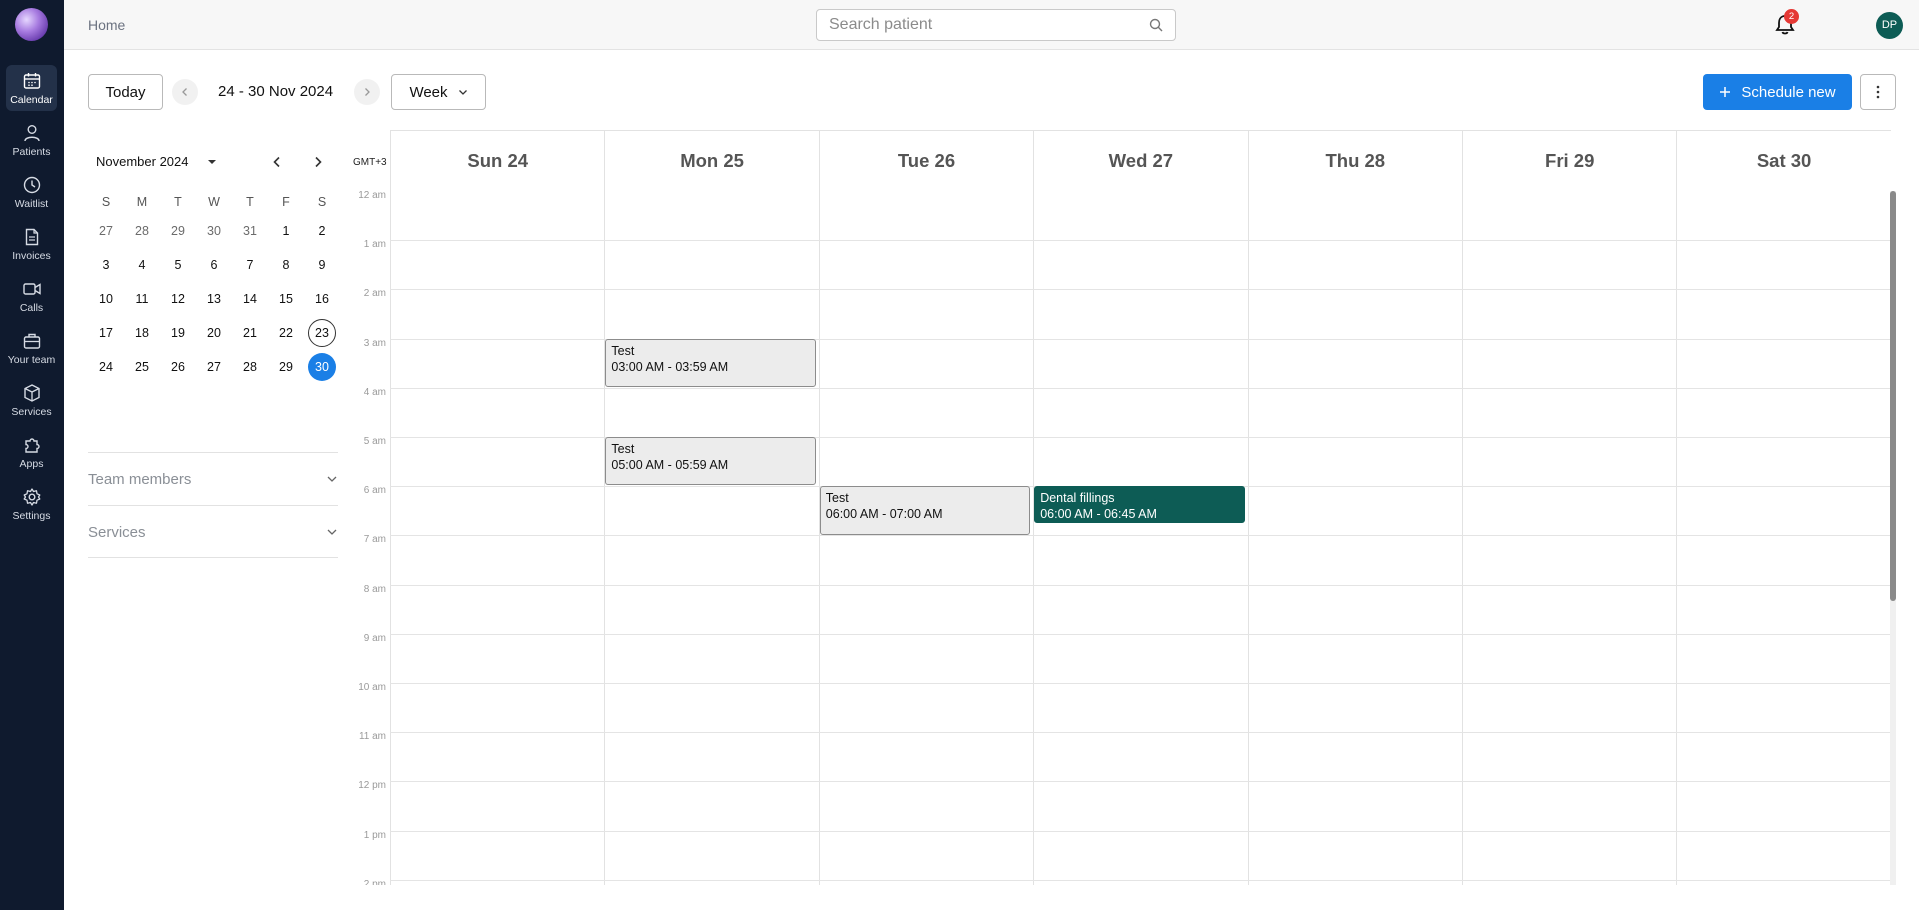 This screenshot has height=910, width=1919. I want to click on scrollbar-thumb, so click(1893, 396).